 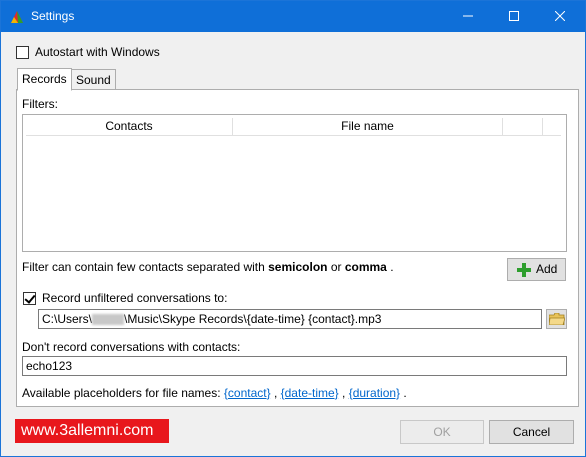 I want to click on folder-icon, so click(x=557, y=319).